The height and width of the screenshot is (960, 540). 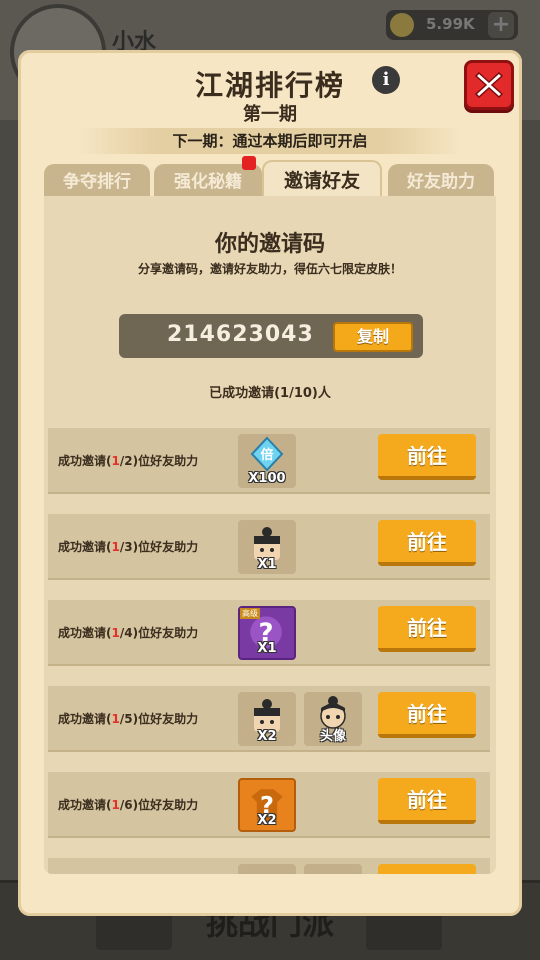 I want to click on reward-row: 成功邀请(1/5)位好友助力 X2 头像 前往, so click(x=269, y=719).